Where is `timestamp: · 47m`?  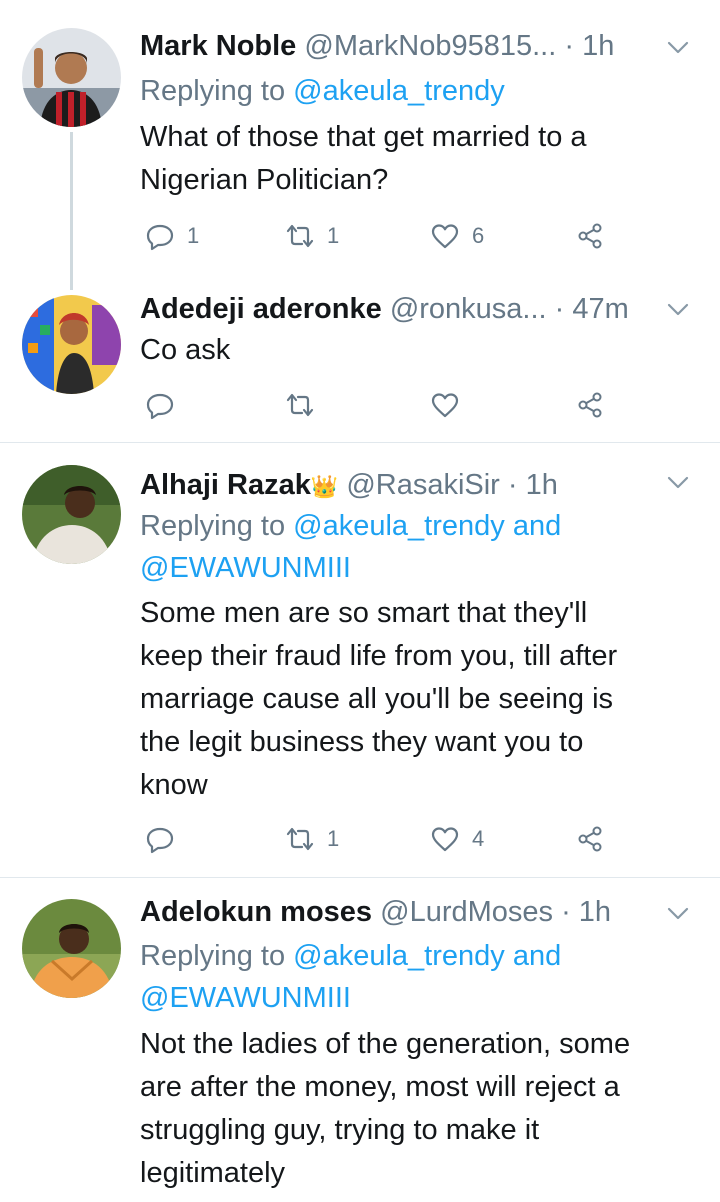 timestamp: · 47m is located at coordinates (592, 309).